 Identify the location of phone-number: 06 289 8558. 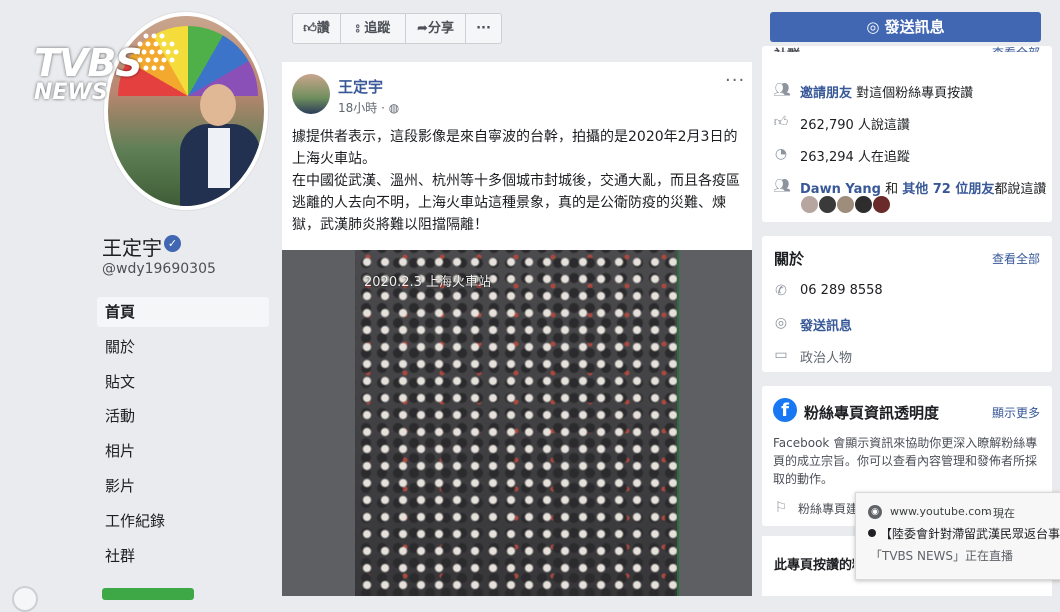
(841, 290).